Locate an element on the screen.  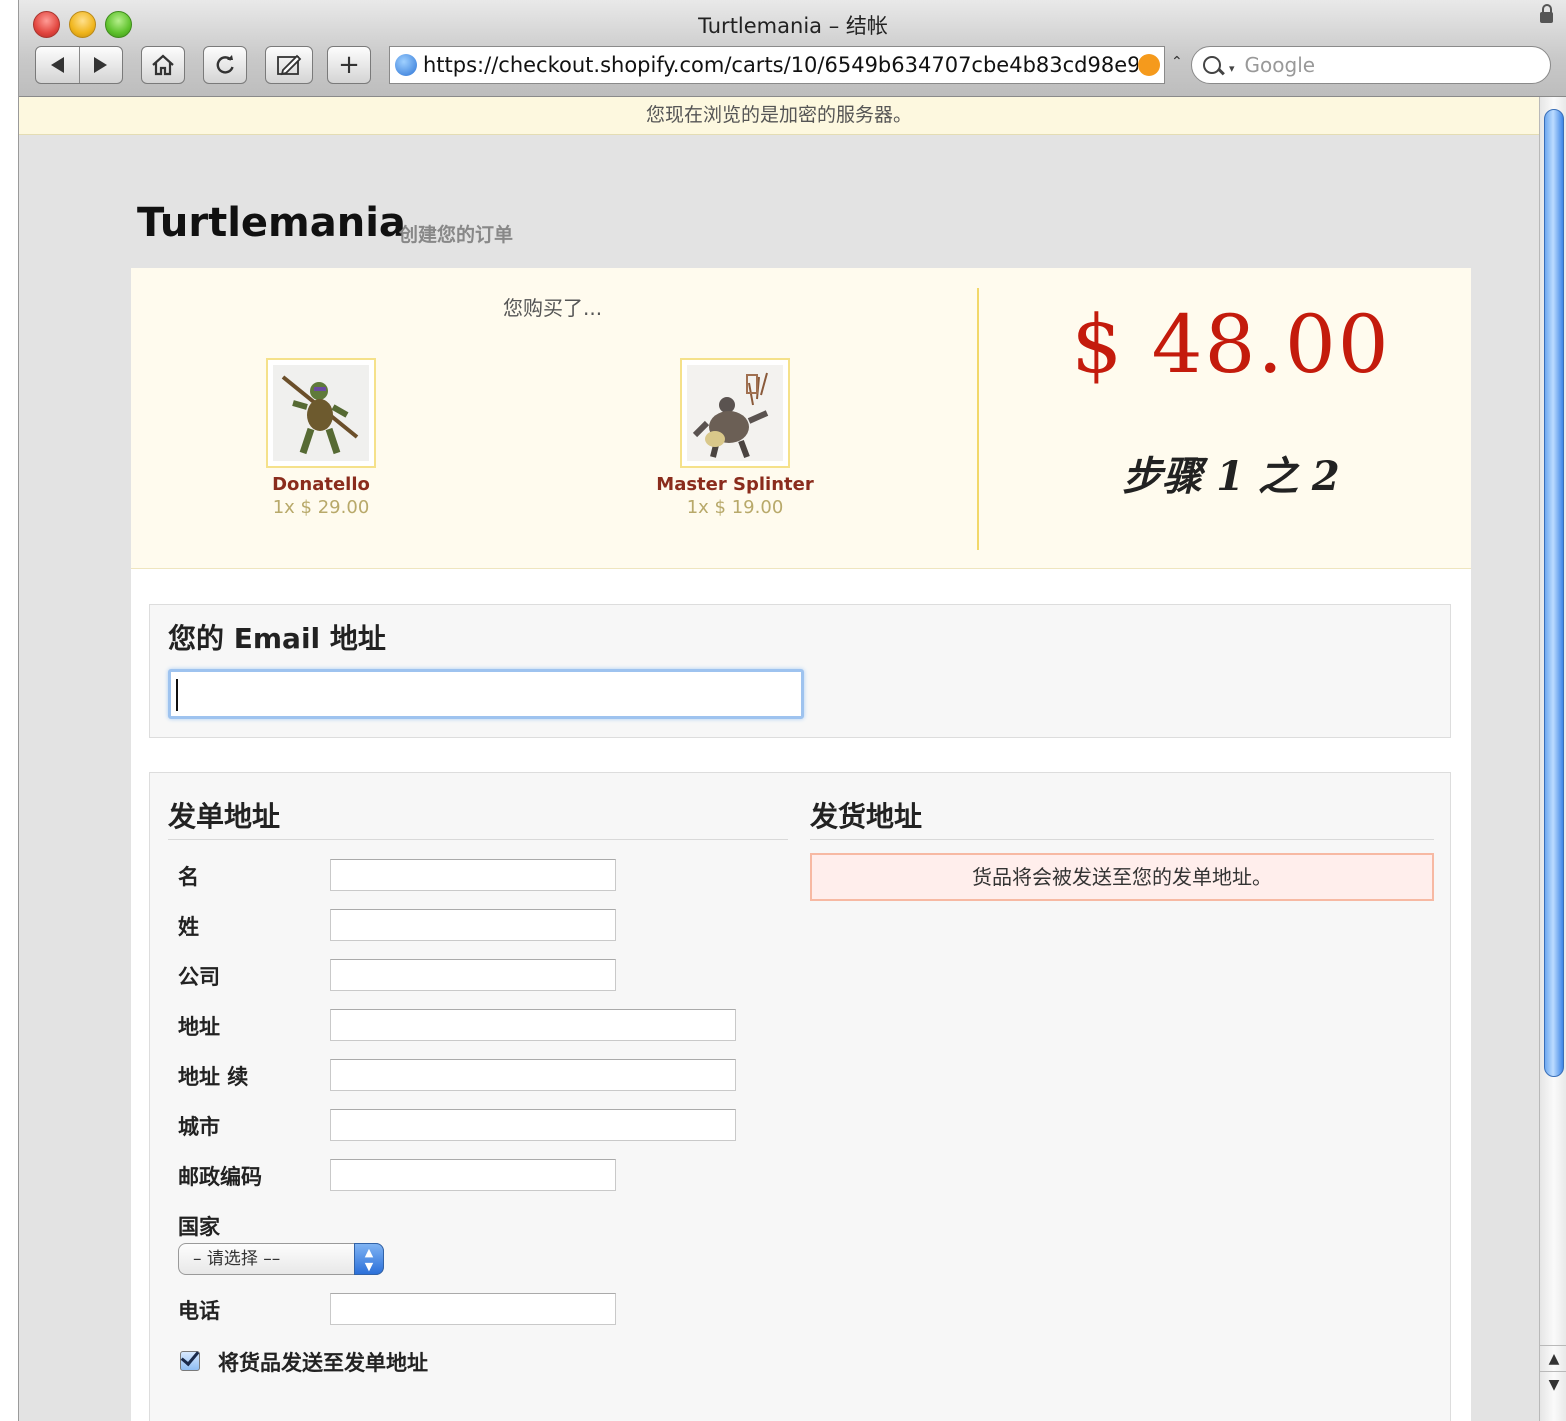
address-2-field is located at coordinates (533, 1075).